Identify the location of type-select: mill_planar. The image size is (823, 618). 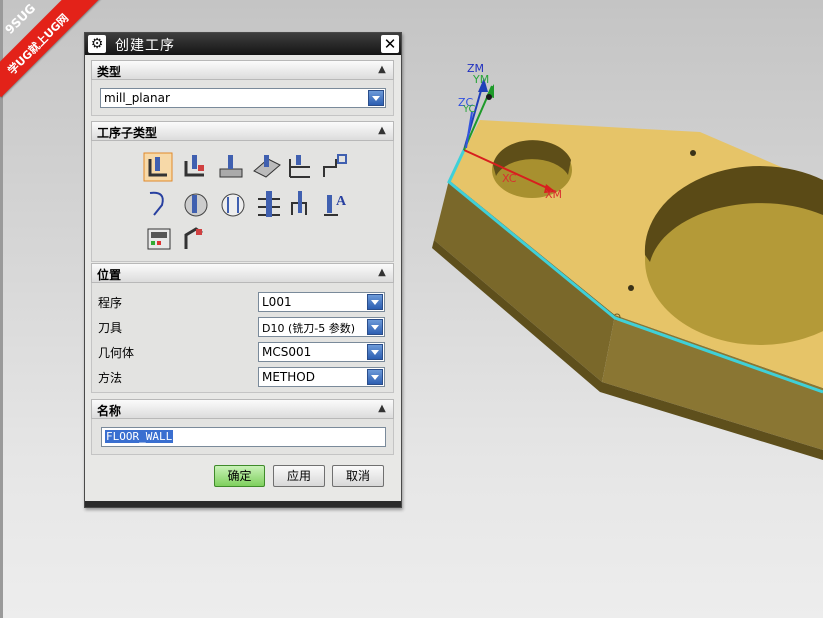
(243, 98).